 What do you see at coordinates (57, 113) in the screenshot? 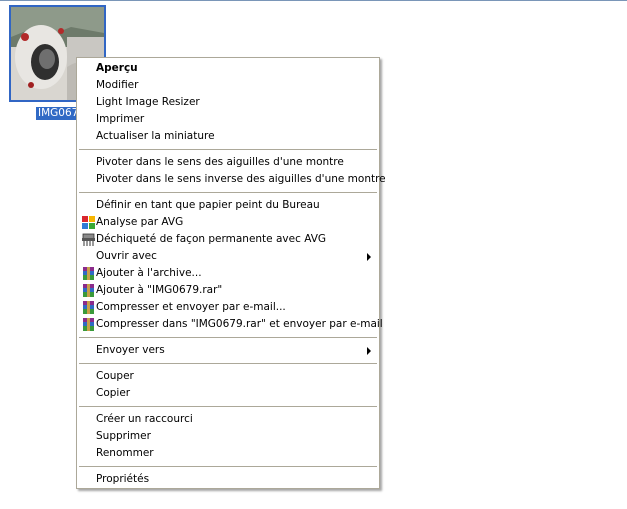
I see `file-name-label: IMG067` at bounding box center [57, 113].